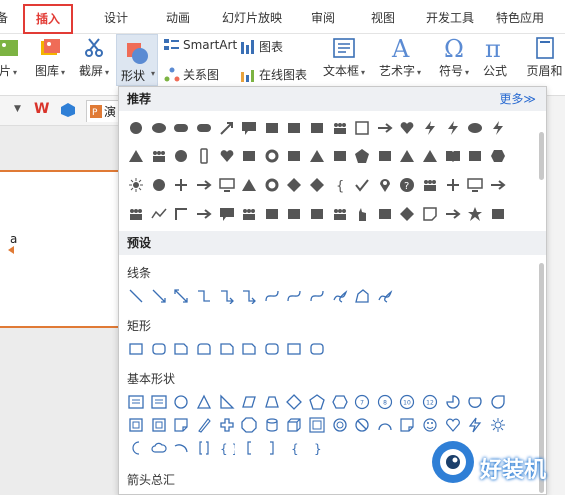  Describe the element at coordinates (116, 17) in the screenshot. I see `tab-design: 设计` at that location.